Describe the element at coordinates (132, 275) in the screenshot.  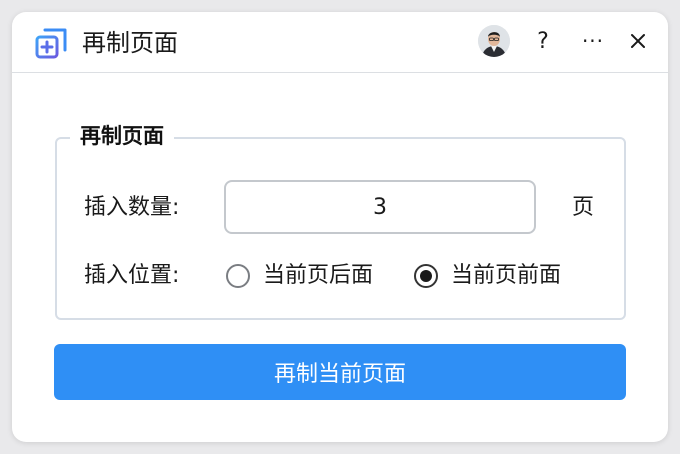
I see `position-label: 插入位置:` at that location.